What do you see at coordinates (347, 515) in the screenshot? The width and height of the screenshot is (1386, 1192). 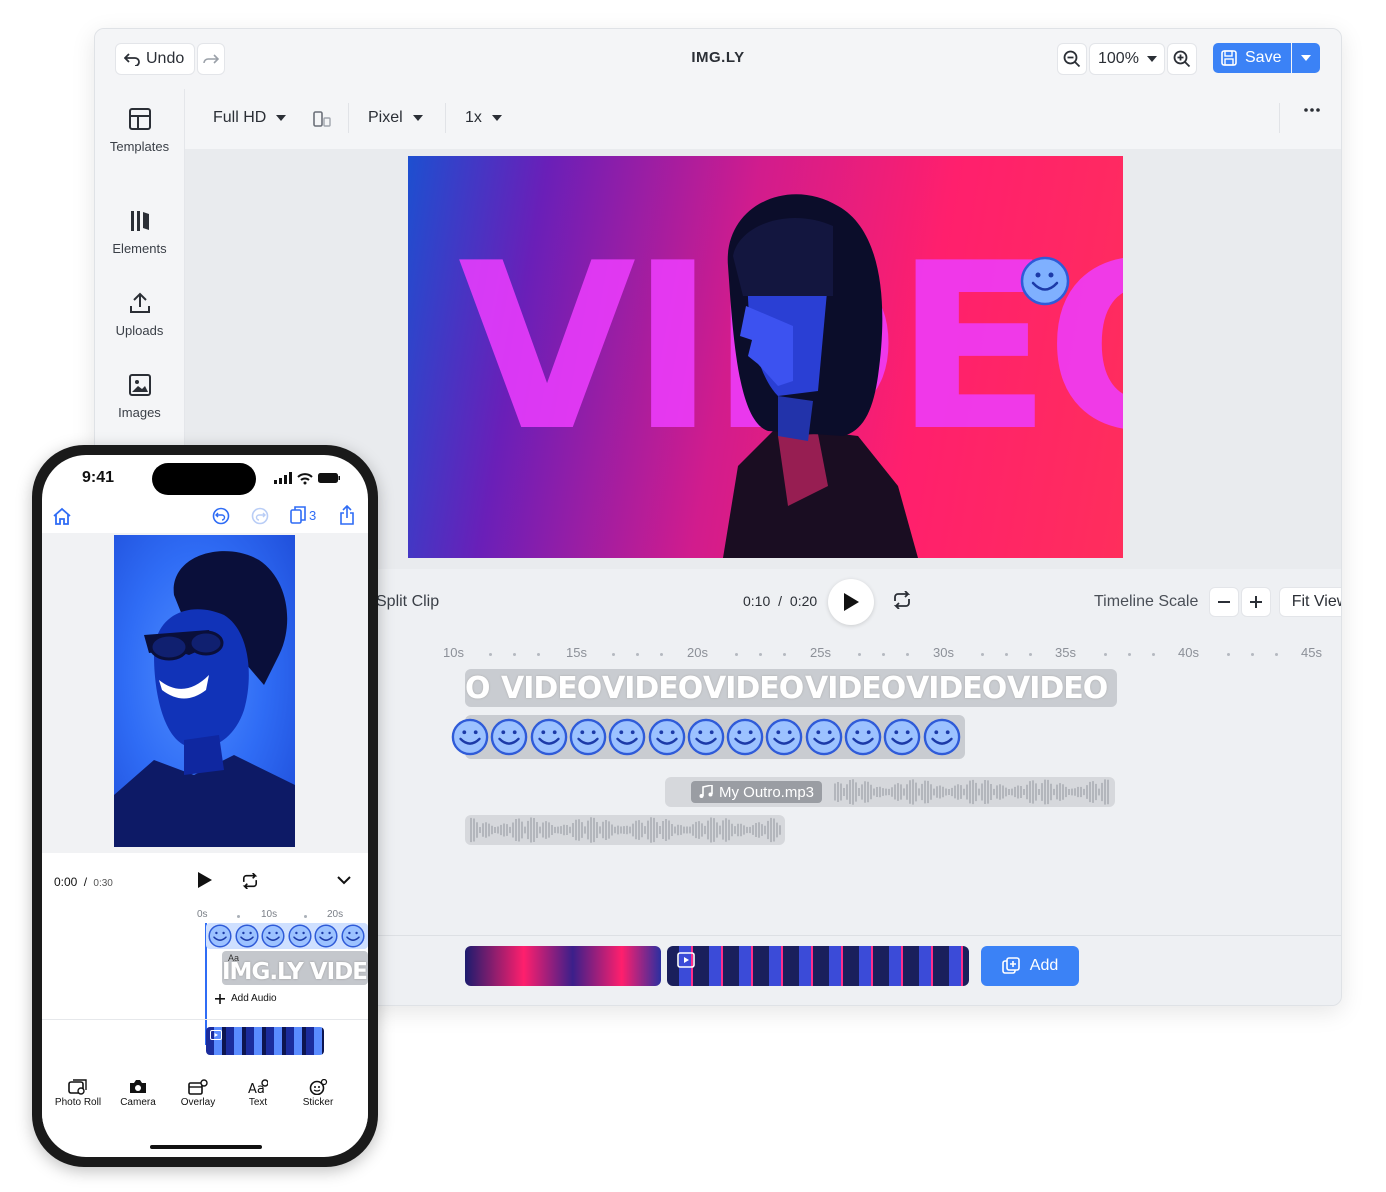 I see `share-icon` at bounding box center [347, 515].